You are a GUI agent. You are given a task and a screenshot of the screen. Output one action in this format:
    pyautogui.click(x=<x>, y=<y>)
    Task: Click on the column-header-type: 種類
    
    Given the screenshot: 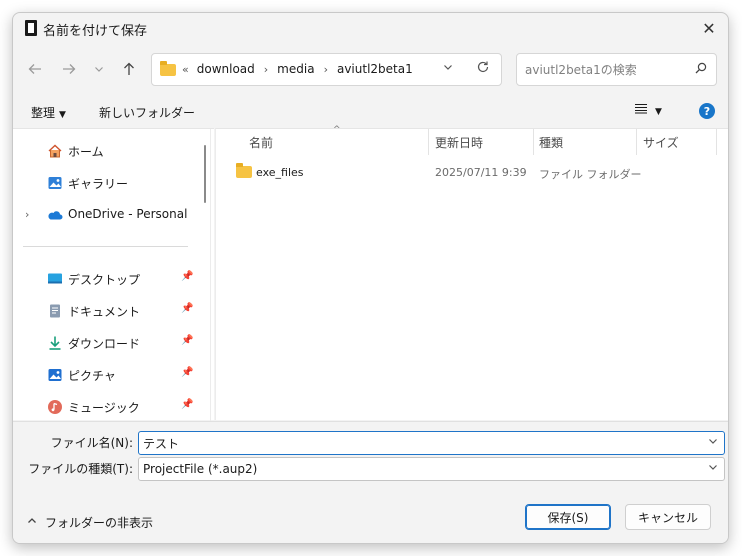 What is the action you would take?
    pyautogui.click(x=551, y=142)
    